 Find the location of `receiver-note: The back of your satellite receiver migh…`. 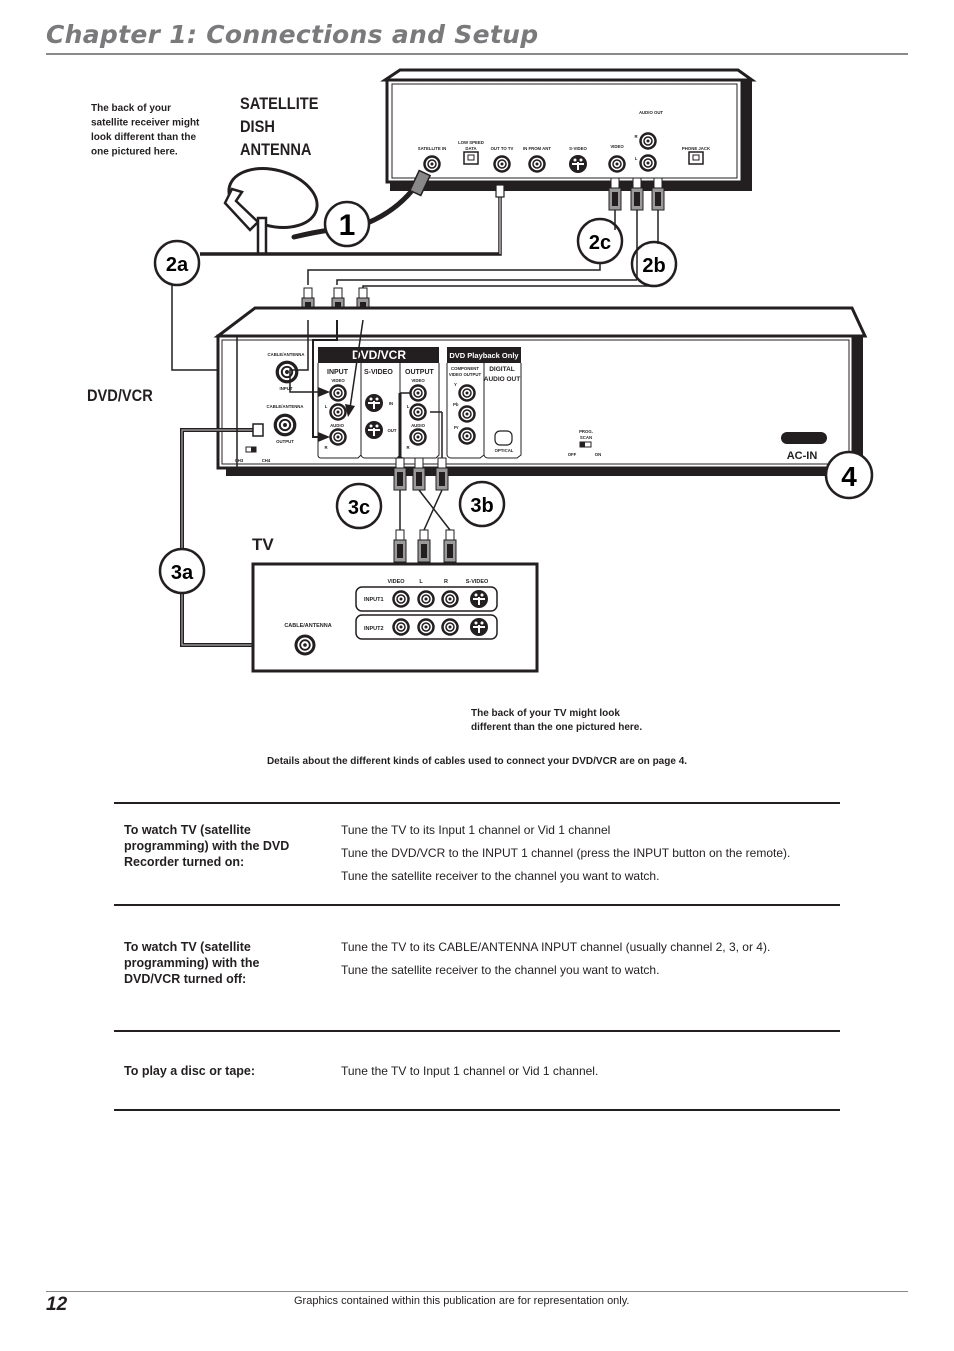

receiver-note: The back of your satellite receiver migh… is located at coordinates (146, 130).